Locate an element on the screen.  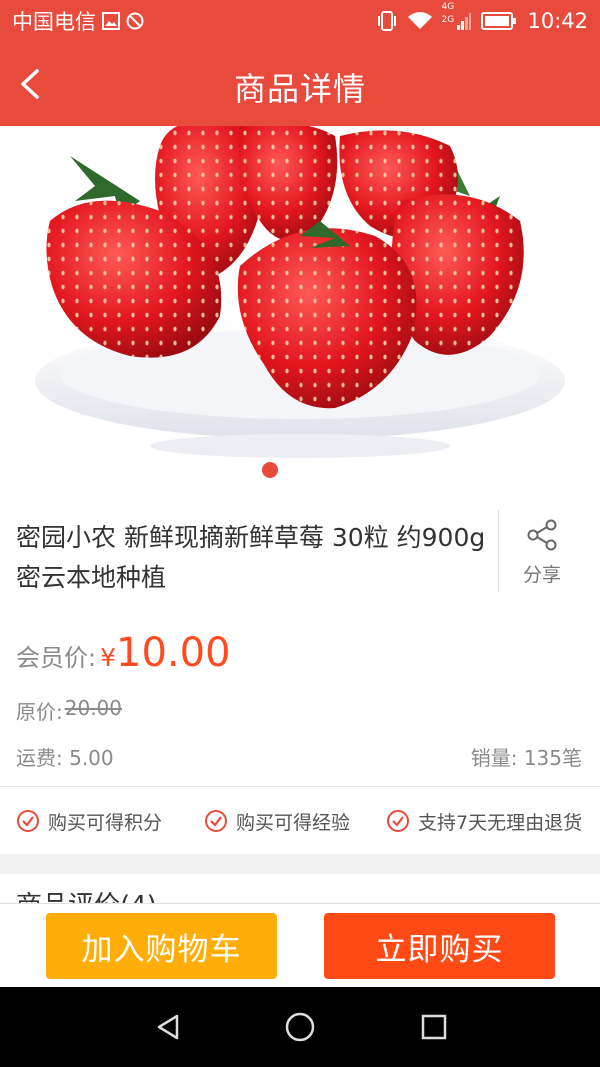
share-button: 分享 is located at coordinates (542, 555).